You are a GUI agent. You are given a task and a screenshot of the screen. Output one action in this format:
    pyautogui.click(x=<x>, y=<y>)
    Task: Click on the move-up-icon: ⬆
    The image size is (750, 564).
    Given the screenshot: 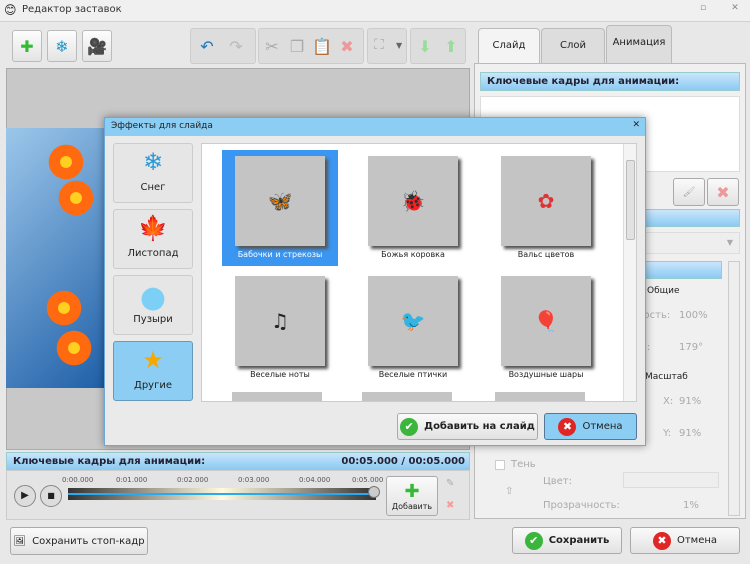 What is the action you would take?
    pyautogui.click(x=451, y=46)
    